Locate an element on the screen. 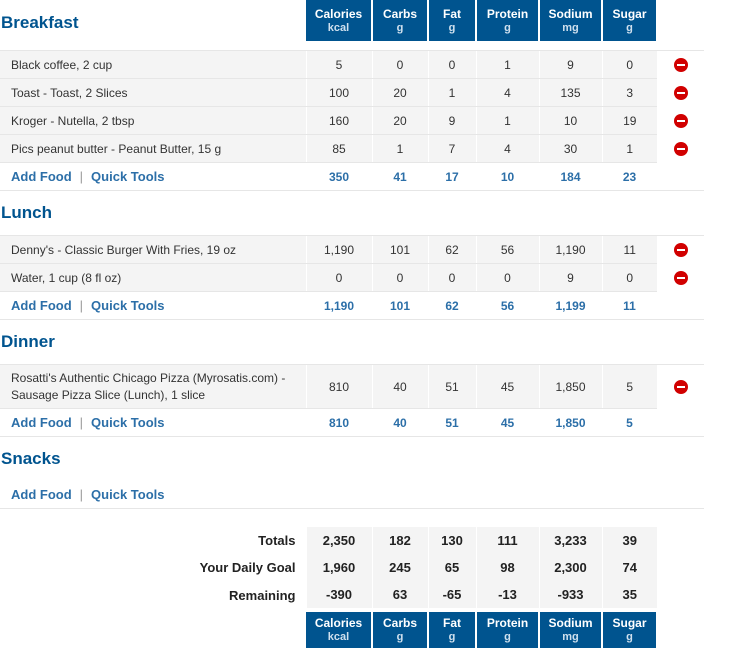  total-sodium: 3,233 is located at coordinates (570, 540).